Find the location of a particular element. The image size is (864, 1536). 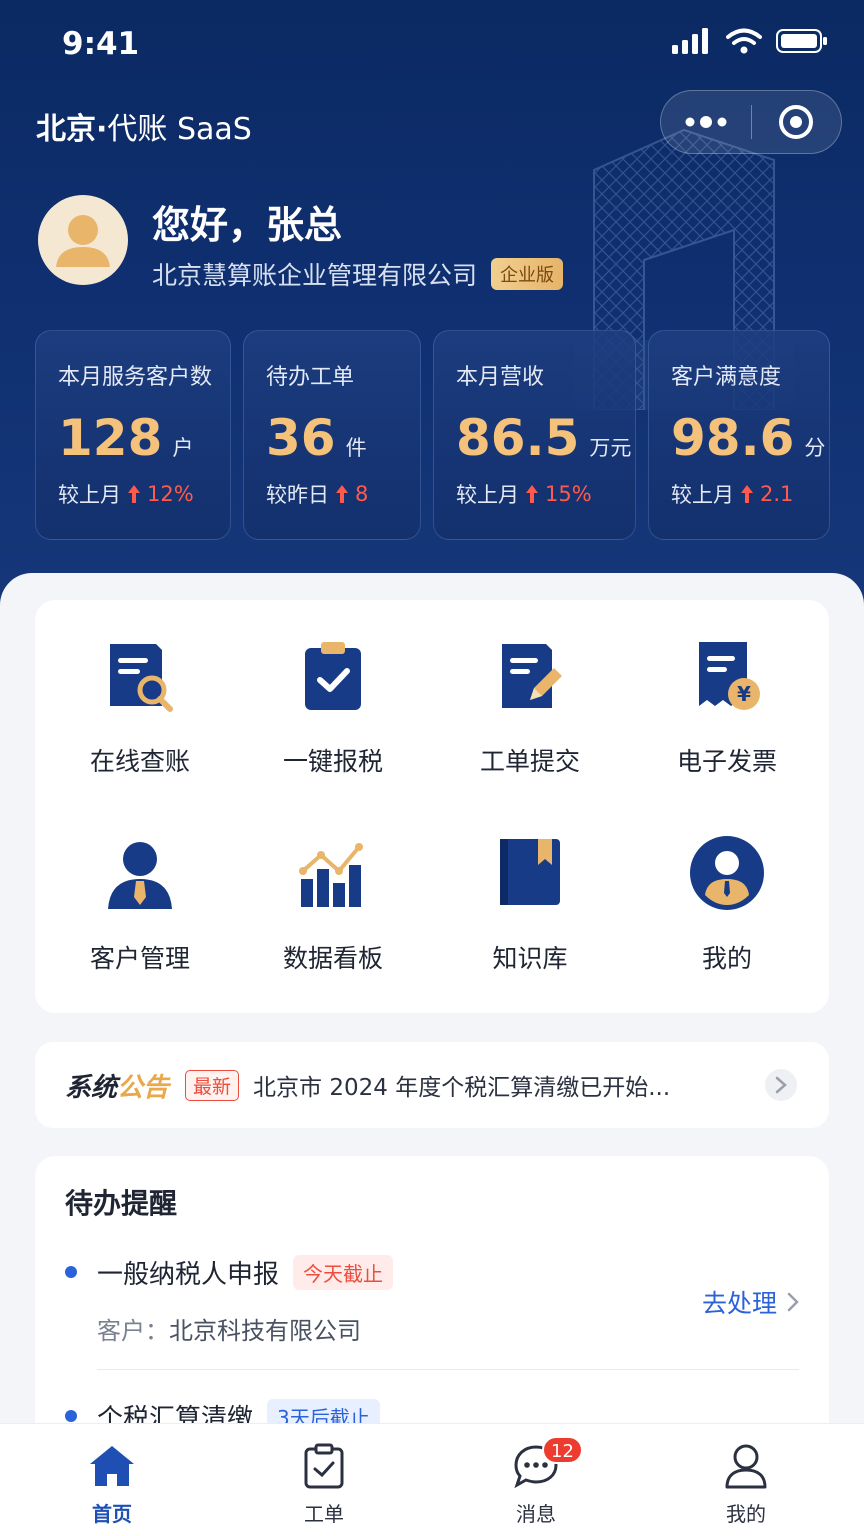

shortcut-ticket-submit: 工单提交 is located at coordinates (530, 708).